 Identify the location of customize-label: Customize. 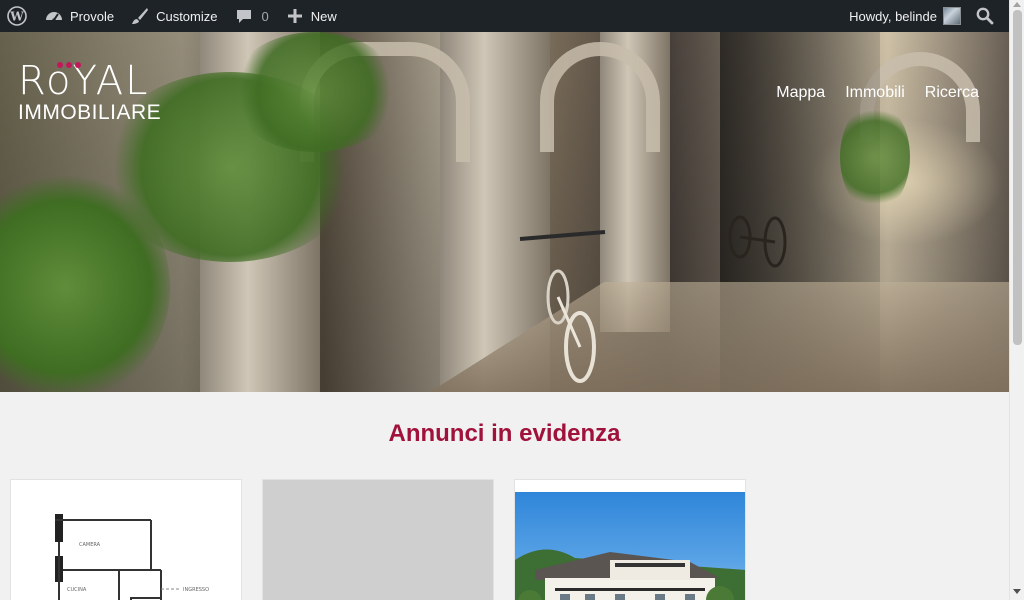
(187, 16).